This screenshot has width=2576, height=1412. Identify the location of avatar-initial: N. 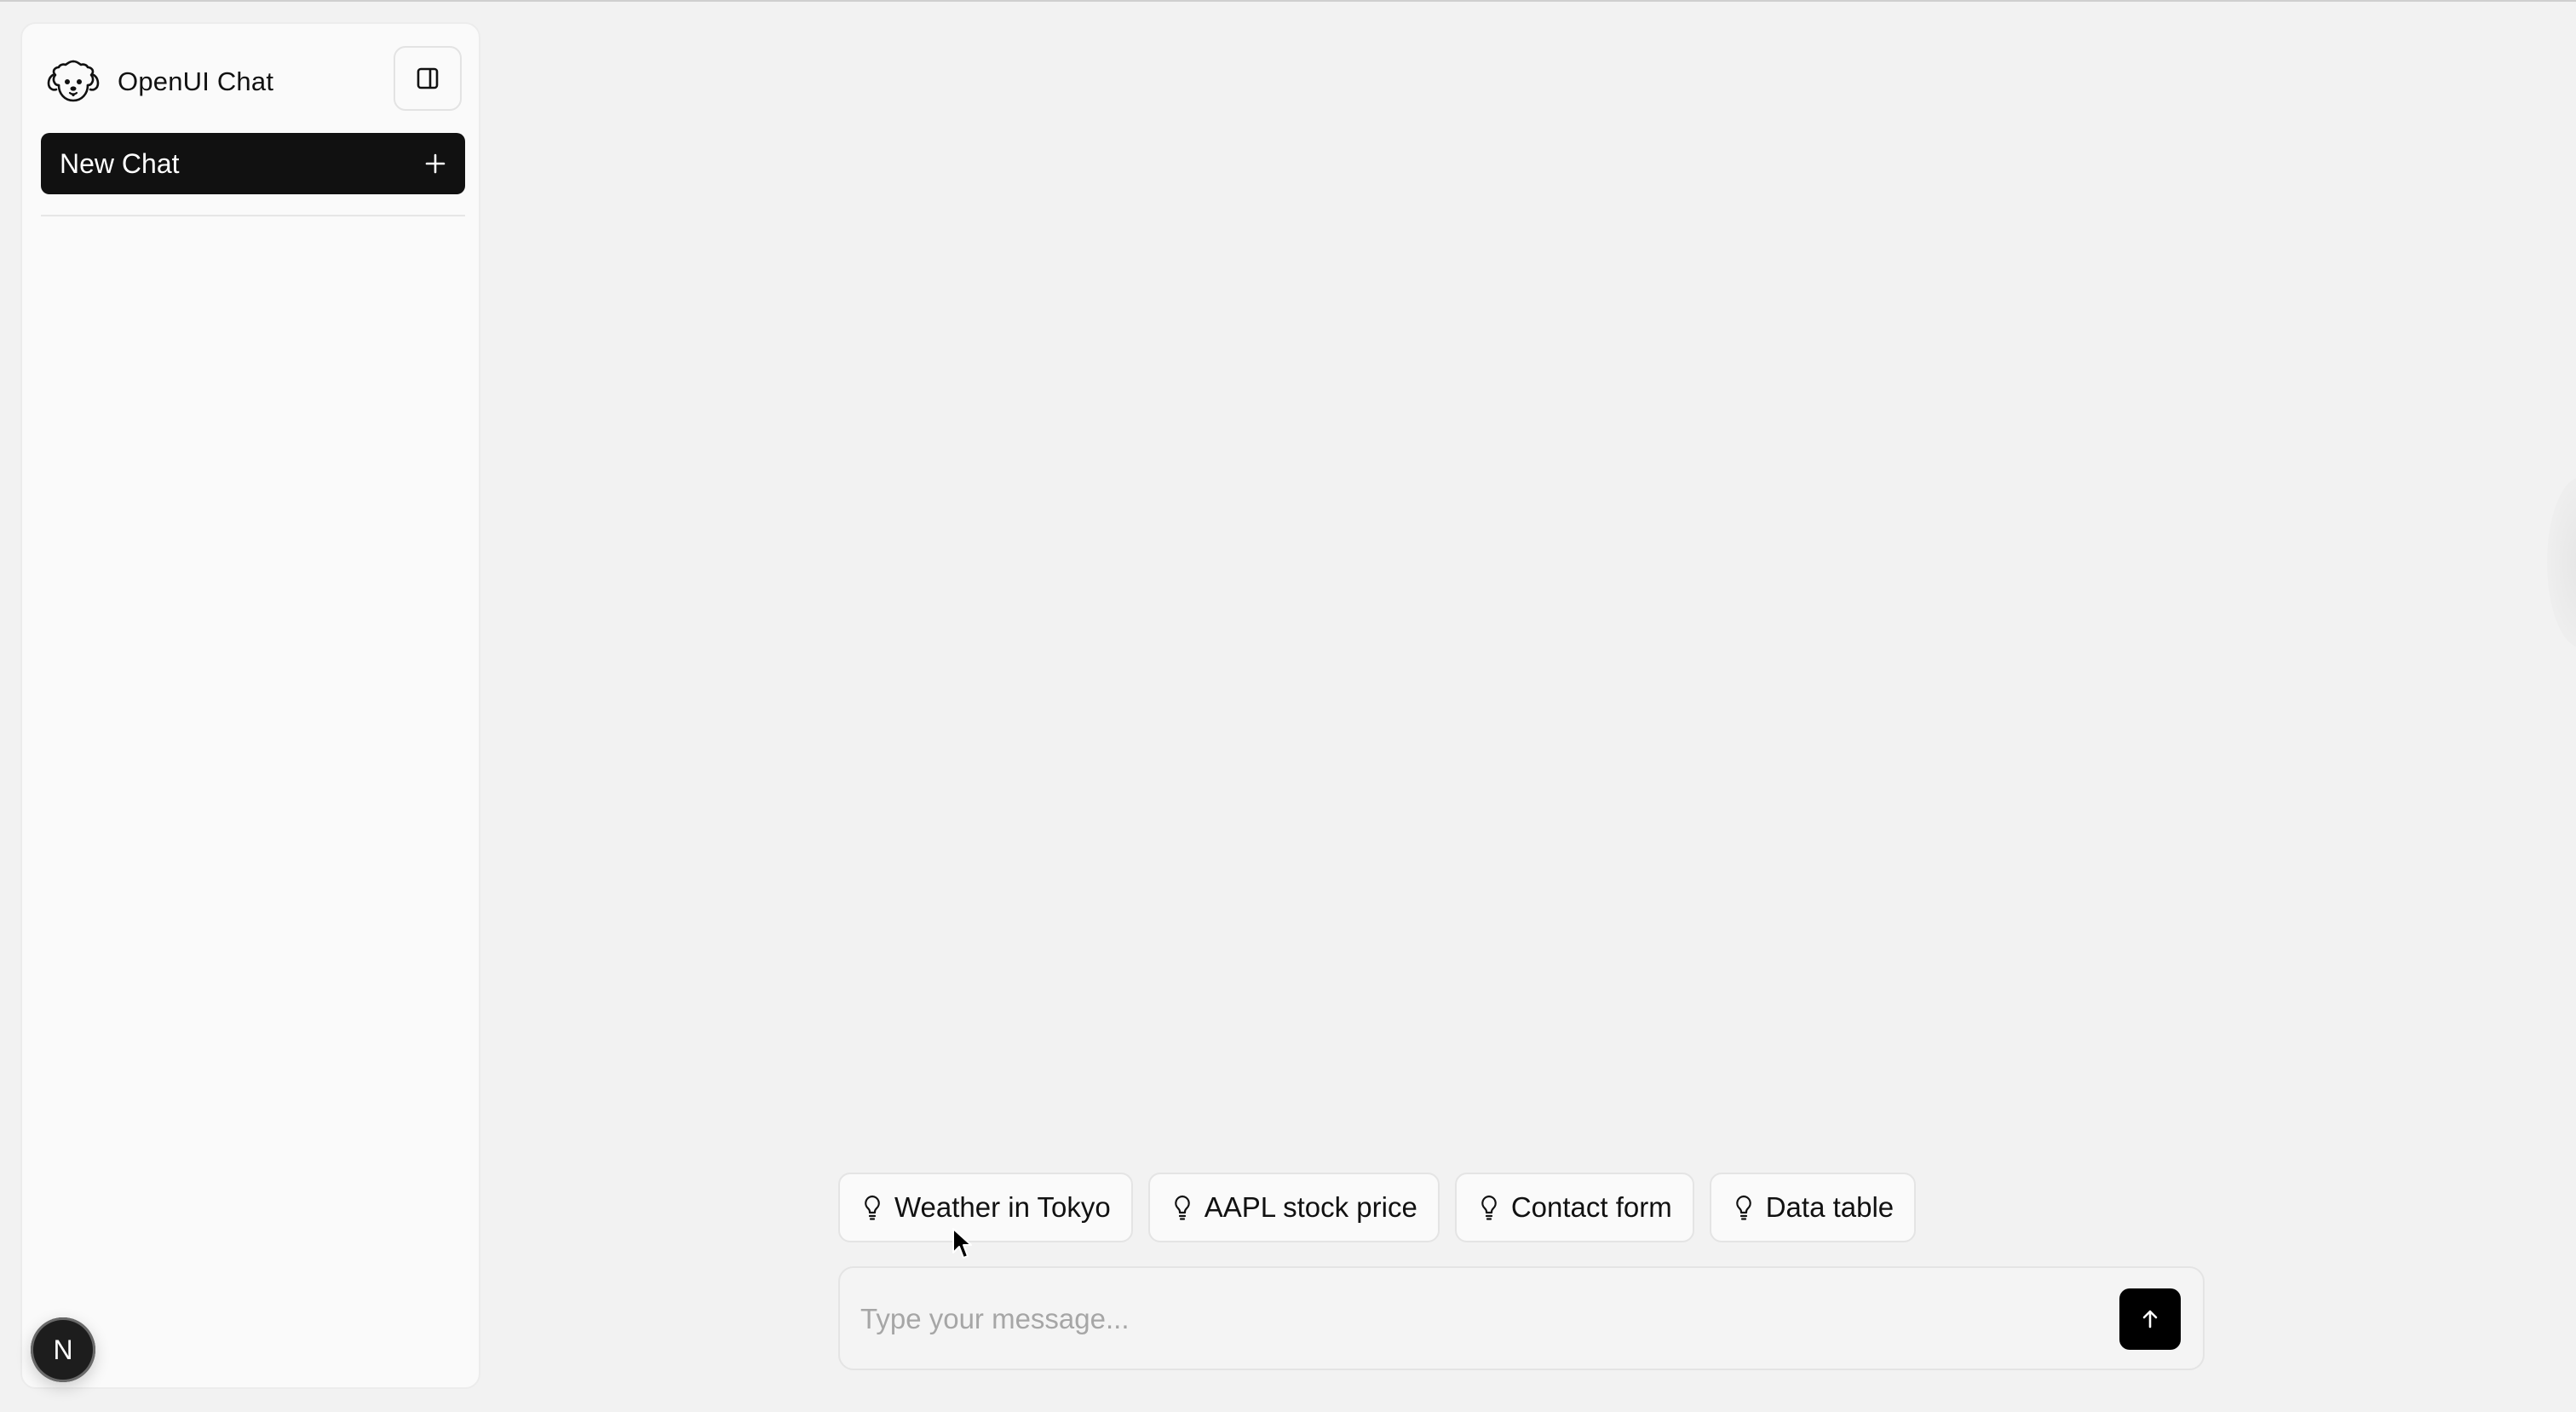
(63, 1349).